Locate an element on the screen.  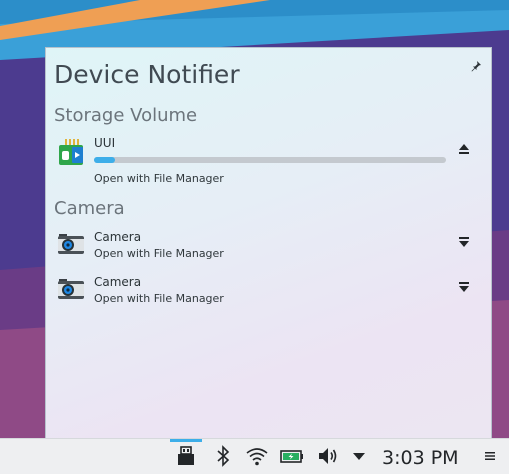
battery-icon is located at coordinates (292, 456).